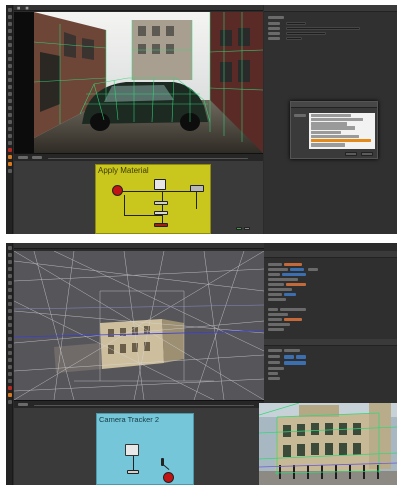  I want to click on dialog-title, so click(334, 105).